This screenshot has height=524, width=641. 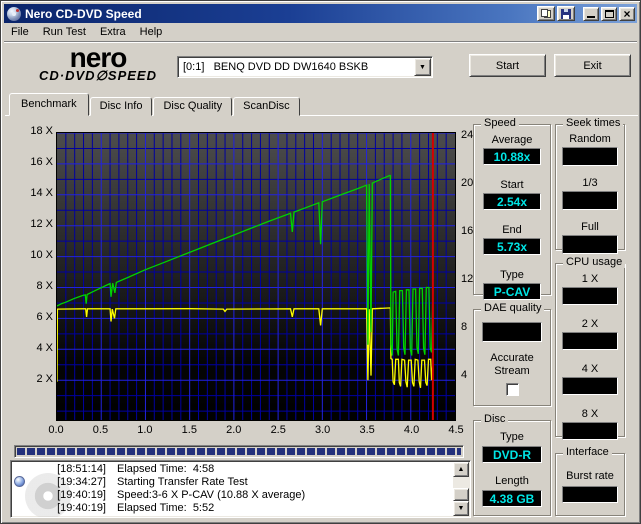 What do you see at coordinates (44, 348) in the screenshot?
I see `left-axis-tick-label: 4 X` at bounding box center [44, 348].